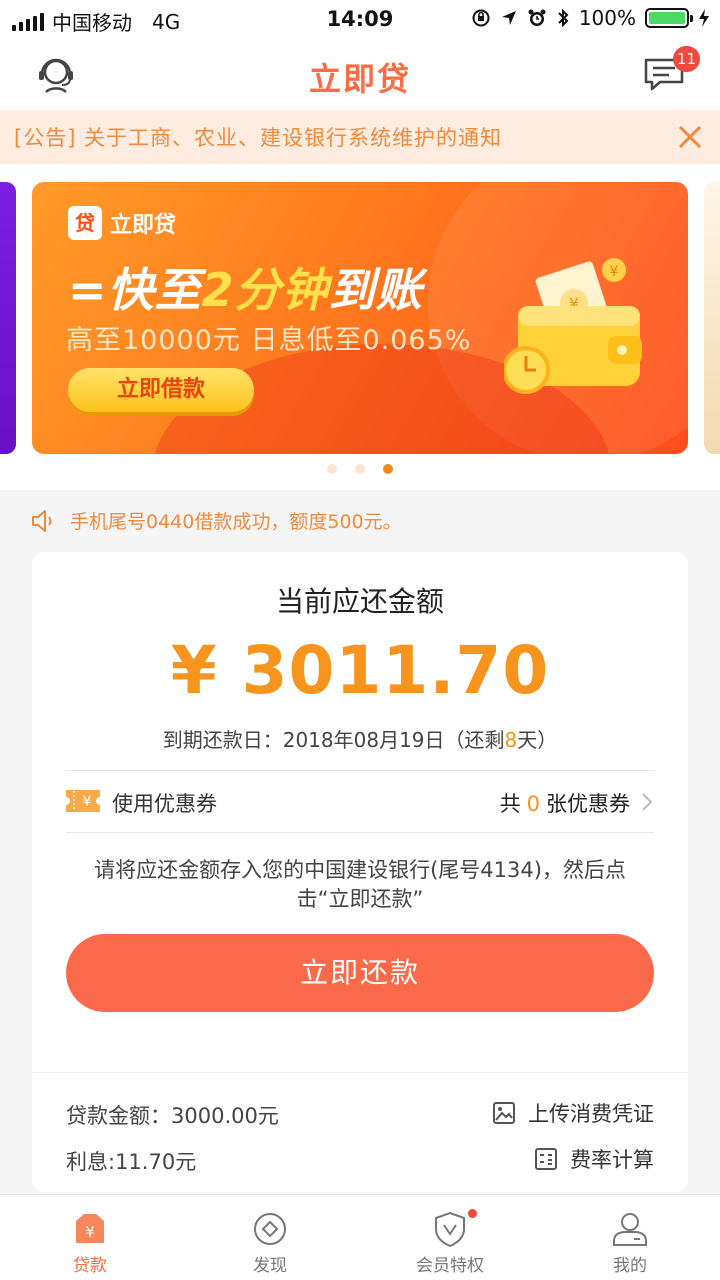  What do you see at coordinates (359, 601) in the screenshot?
I see `amount-due-title: 当前应还金额` at bounding box center [359, 601].